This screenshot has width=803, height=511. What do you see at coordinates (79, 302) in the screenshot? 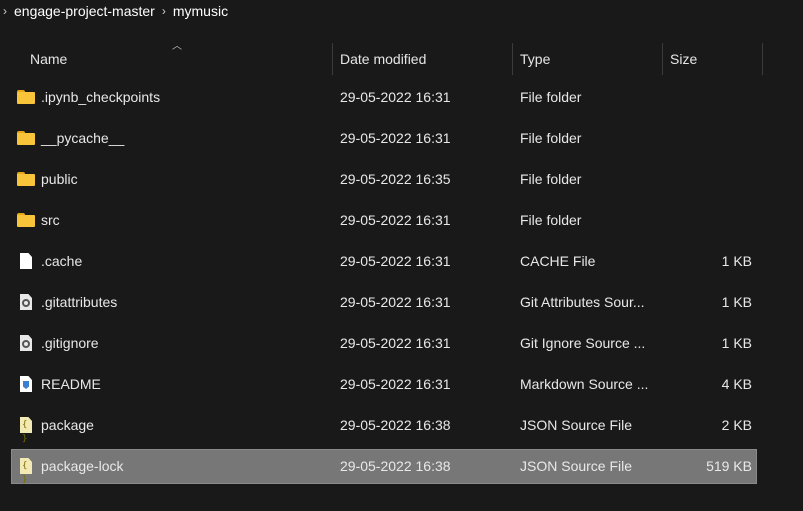
I see `file-name: .gitattributes` at bounding box center [79, 302].